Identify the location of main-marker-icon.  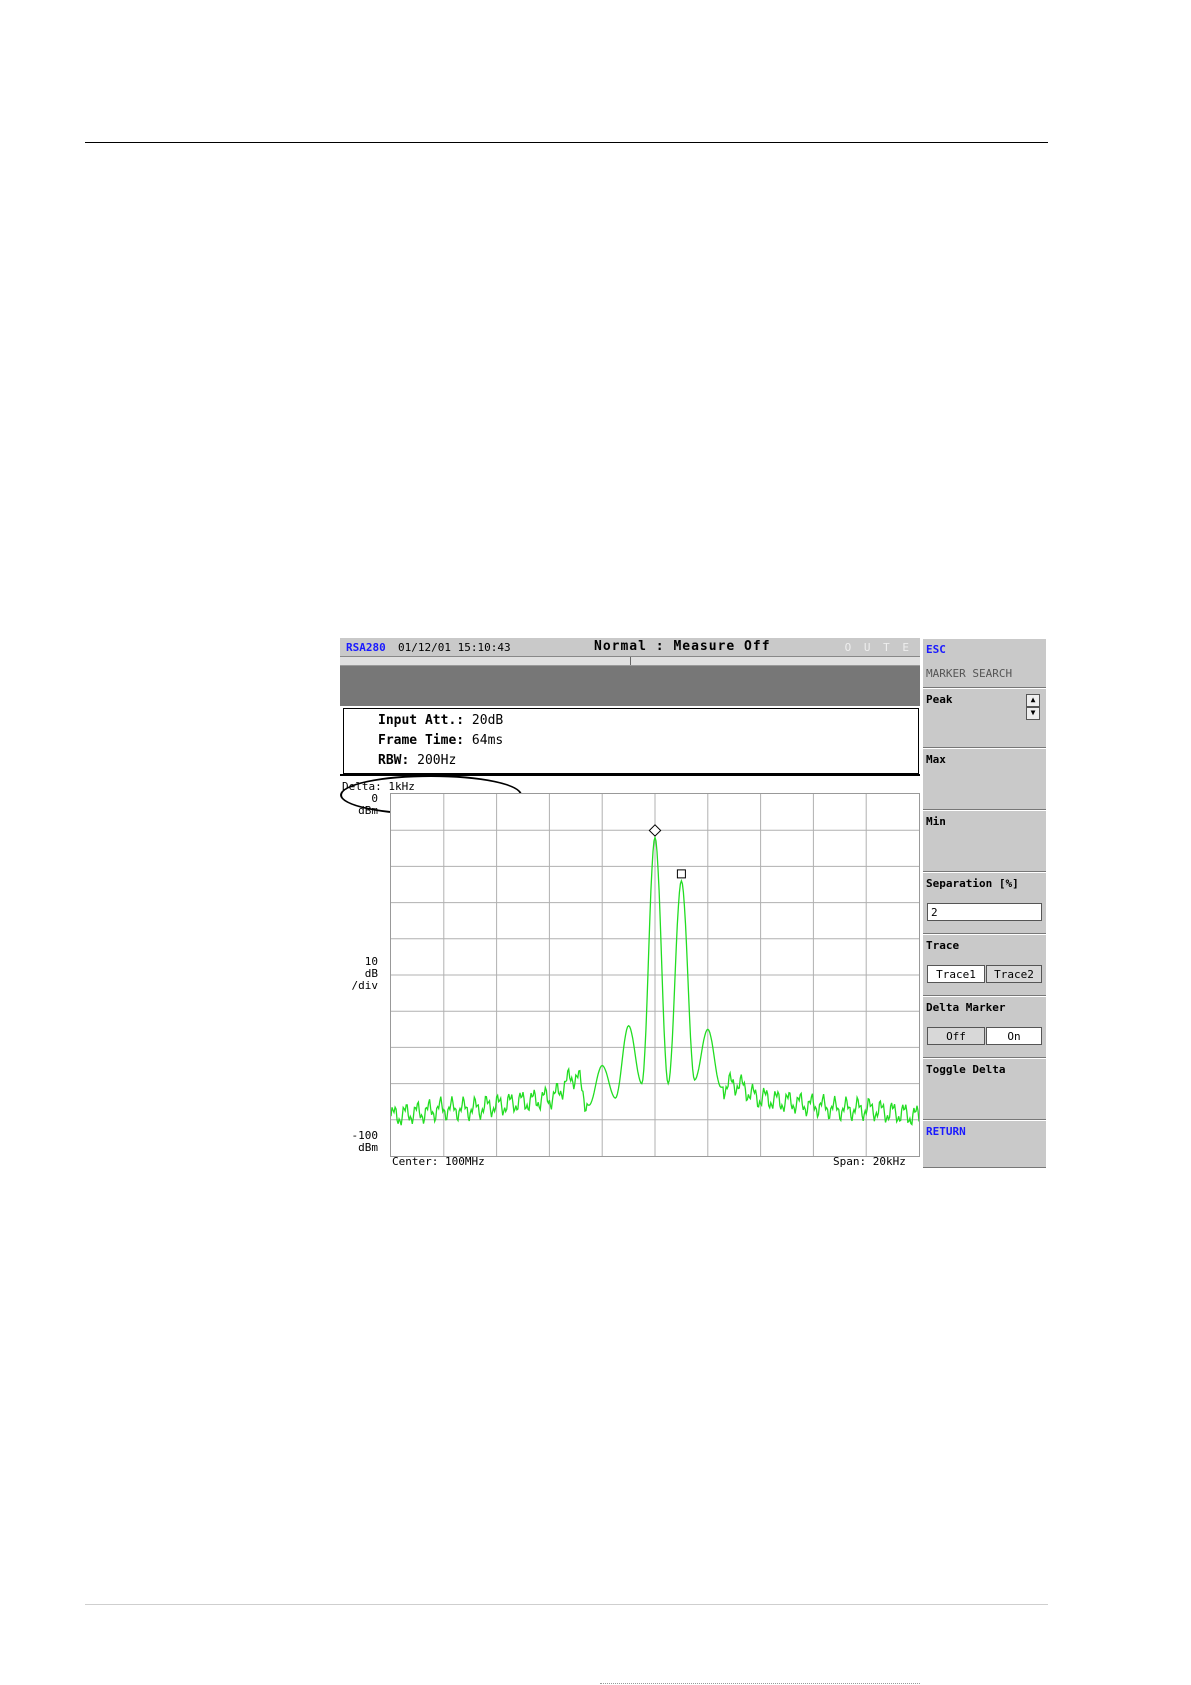
(655, 830).